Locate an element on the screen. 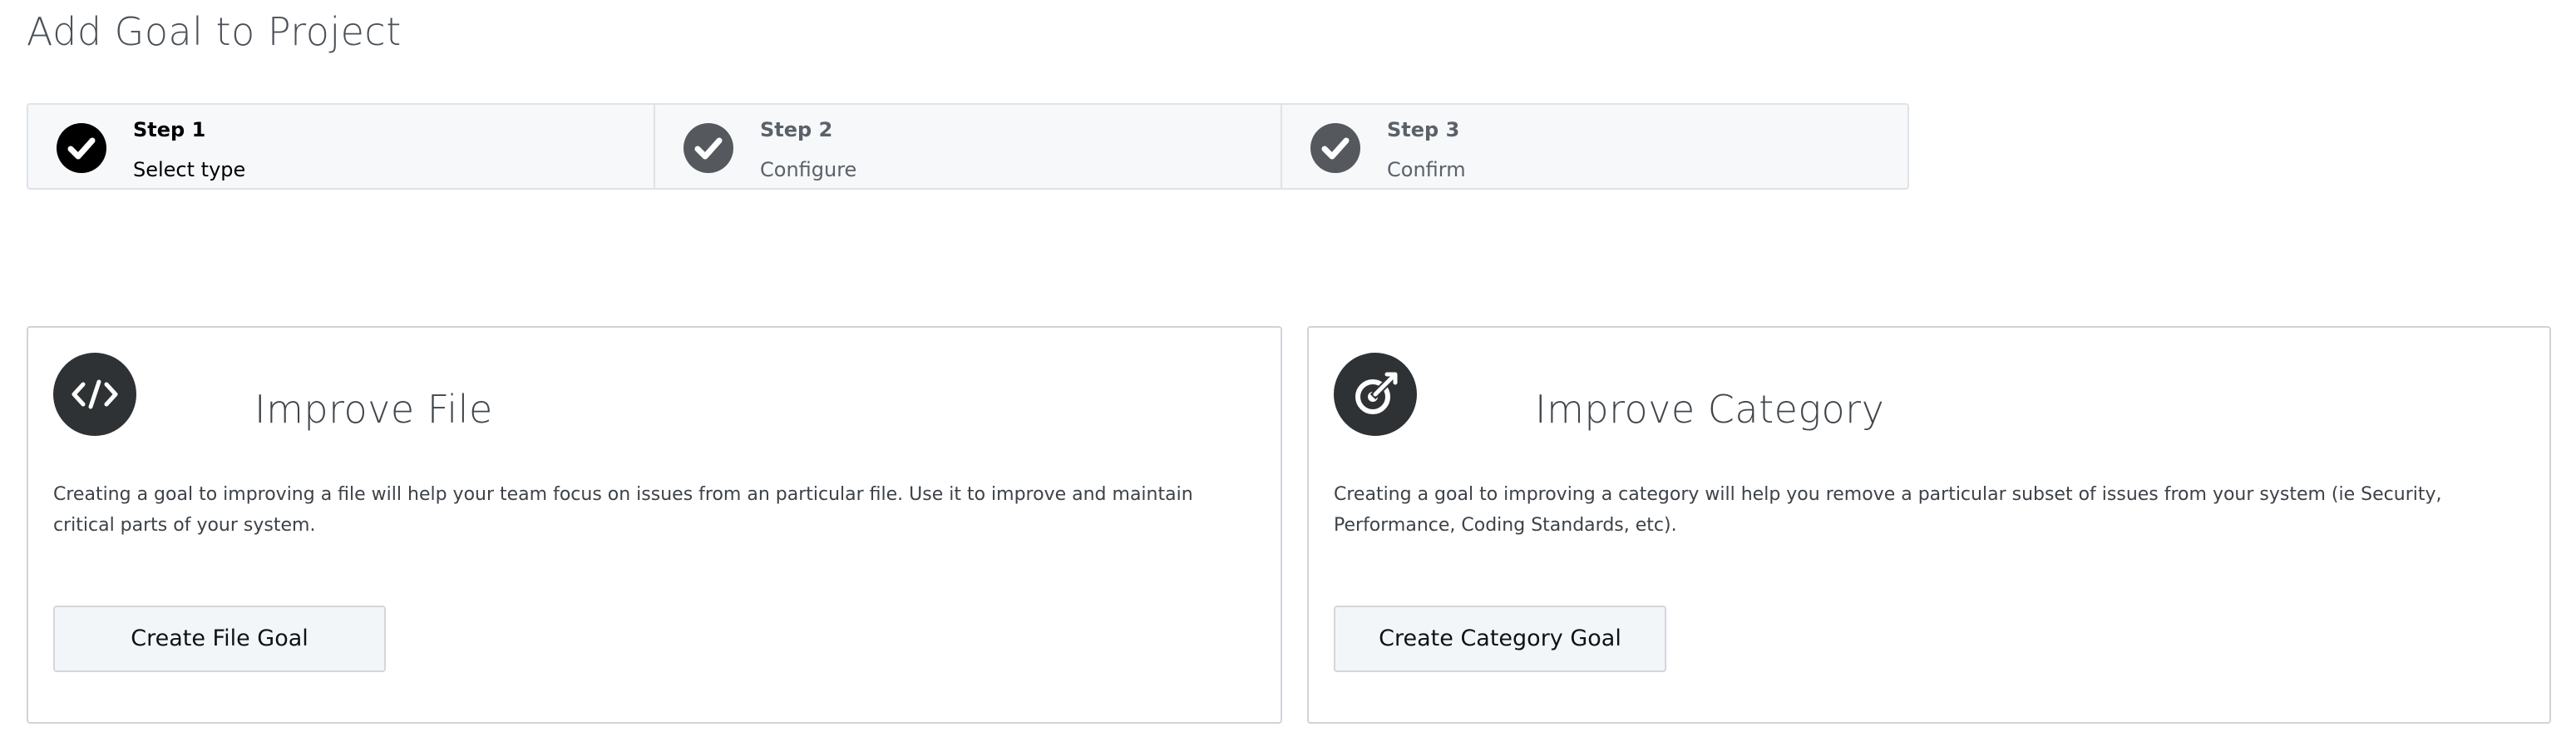 The height and width of the screenshot is (752, 2576). card-title: Improve Category is located at coordinates (1710, 409).